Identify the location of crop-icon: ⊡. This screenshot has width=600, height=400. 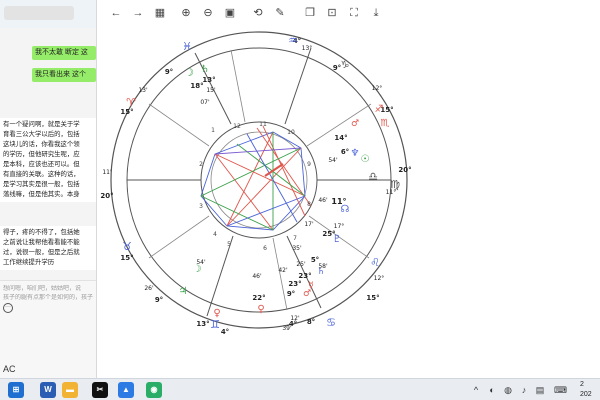
(332, 13).